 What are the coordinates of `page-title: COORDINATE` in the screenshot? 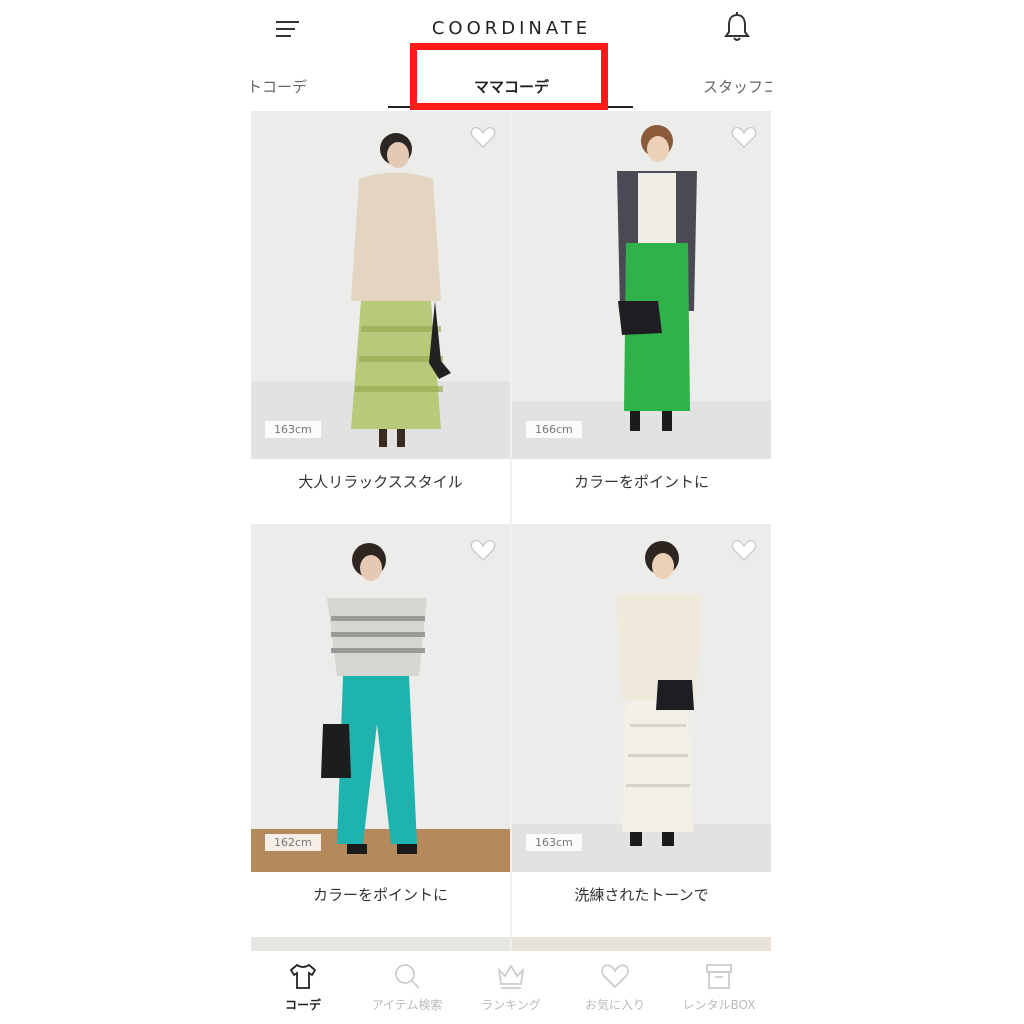 It's located at (511, 28).